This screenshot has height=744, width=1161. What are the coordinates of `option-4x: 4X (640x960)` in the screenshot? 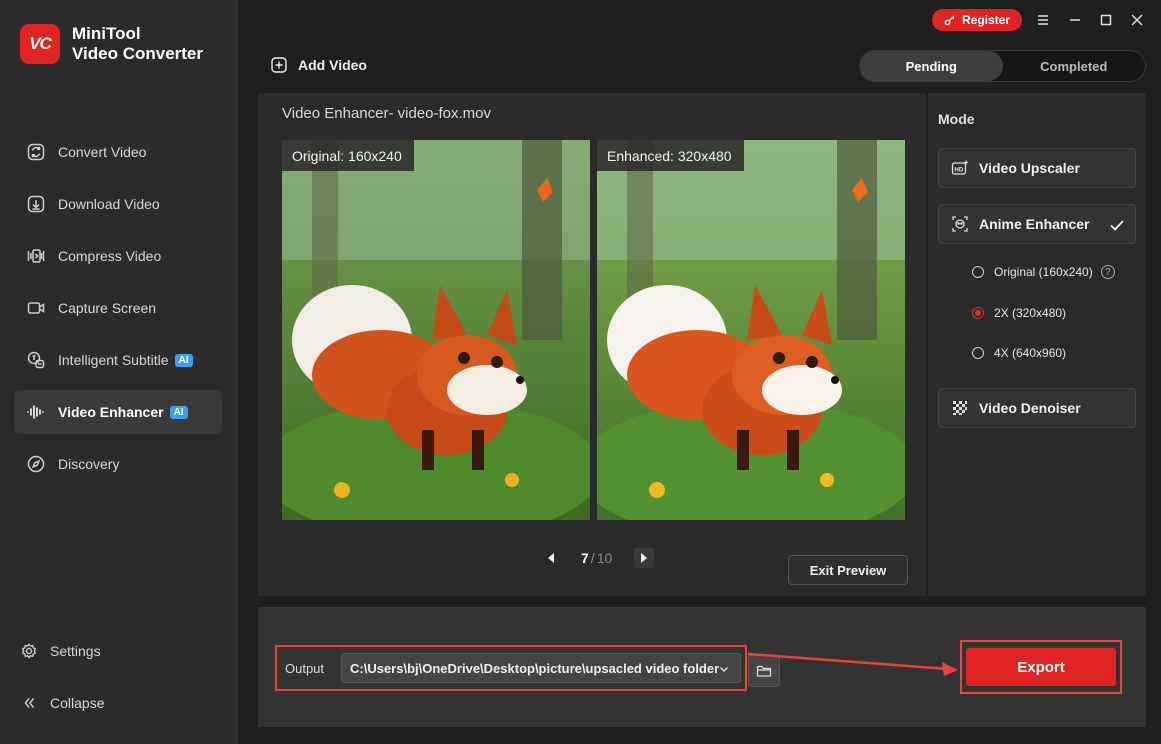 It's located at (1019, 353).